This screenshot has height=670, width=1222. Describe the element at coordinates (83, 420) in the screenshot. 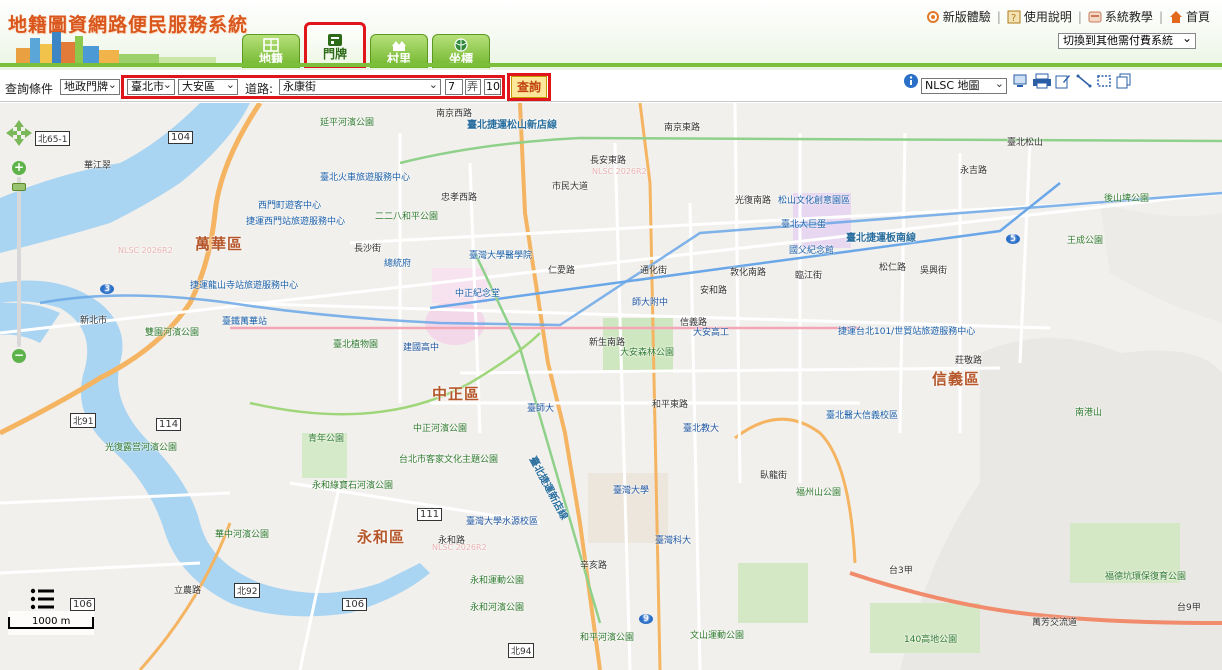

I see `route-shield: 北91` at that location.